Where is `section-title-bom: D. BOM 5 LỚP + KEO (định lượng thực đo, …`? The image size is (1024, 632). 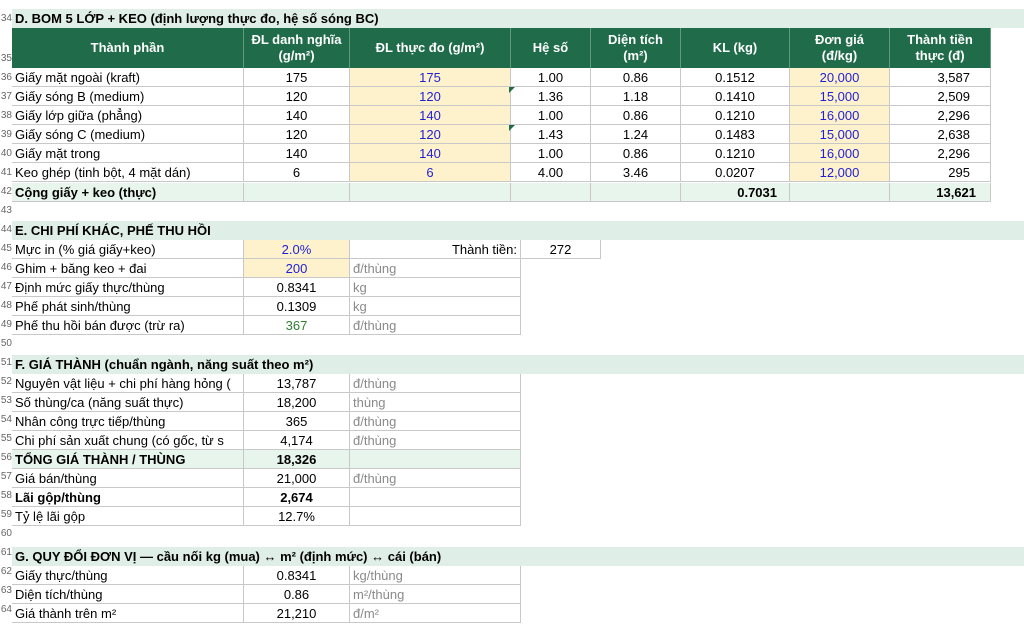 section-title-bom: D. BOM 5 LỚP + KEO (định lượng thực đo, … is located at coordinates (518, 18).